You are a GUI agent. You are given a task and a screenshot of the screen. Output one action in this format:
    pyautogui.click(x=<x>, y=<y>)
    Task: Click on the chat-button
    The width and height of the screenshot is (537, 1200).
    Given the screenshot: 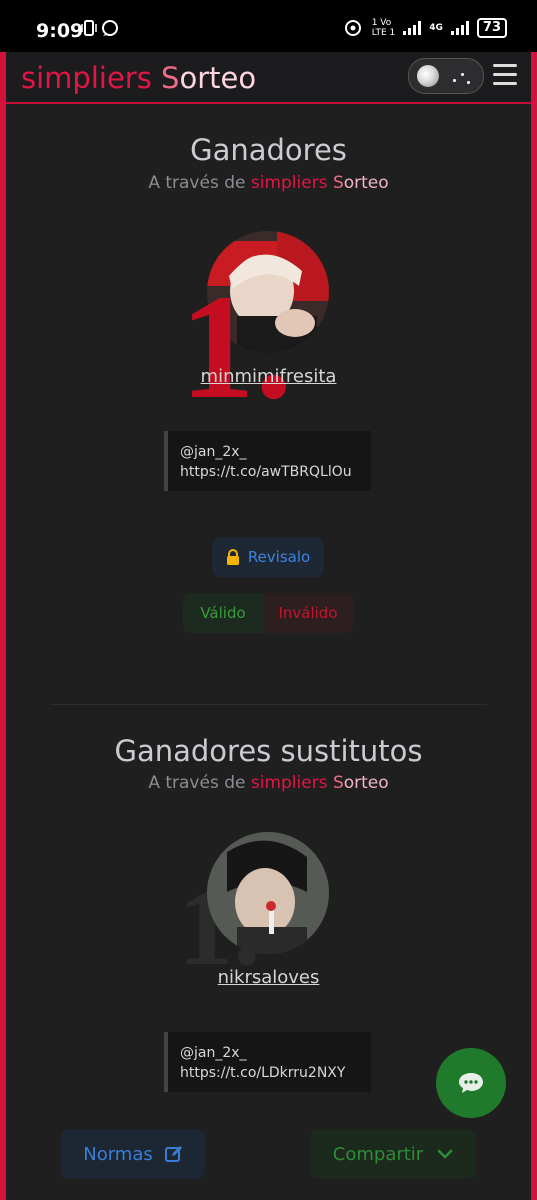 What is the action you would take?
    pyautogui.click(x=471, y=1083)
    